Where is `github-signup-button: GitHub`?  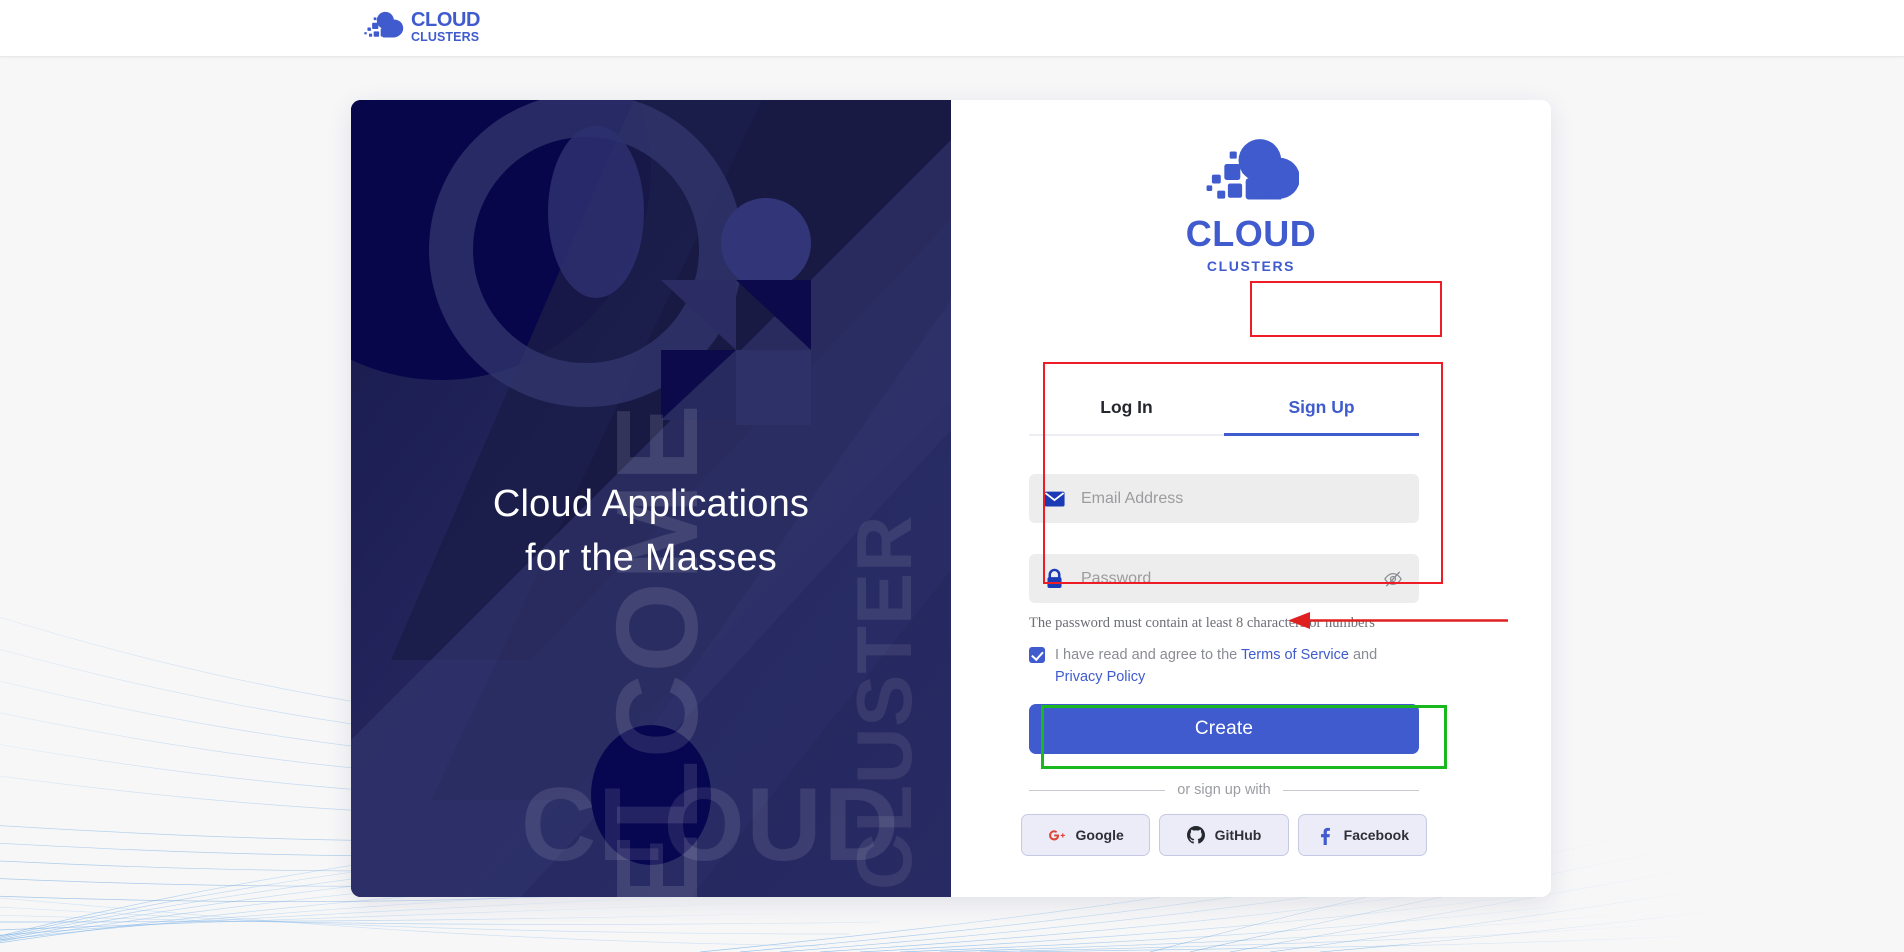
github-signup-button: GitHub is located at coordinates (1224, 835).